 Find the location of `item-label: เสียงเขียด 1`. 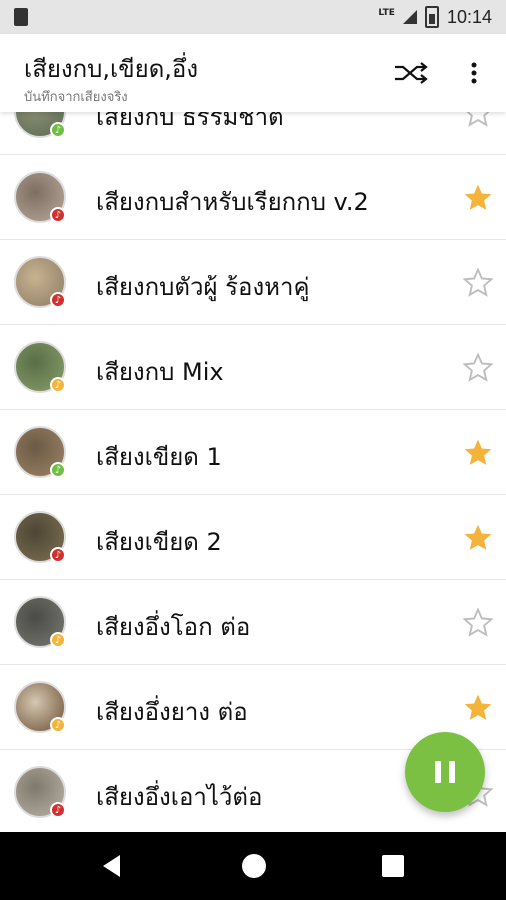

item-label: เสียงเขียด 1 is located at coordinates (159, 457).